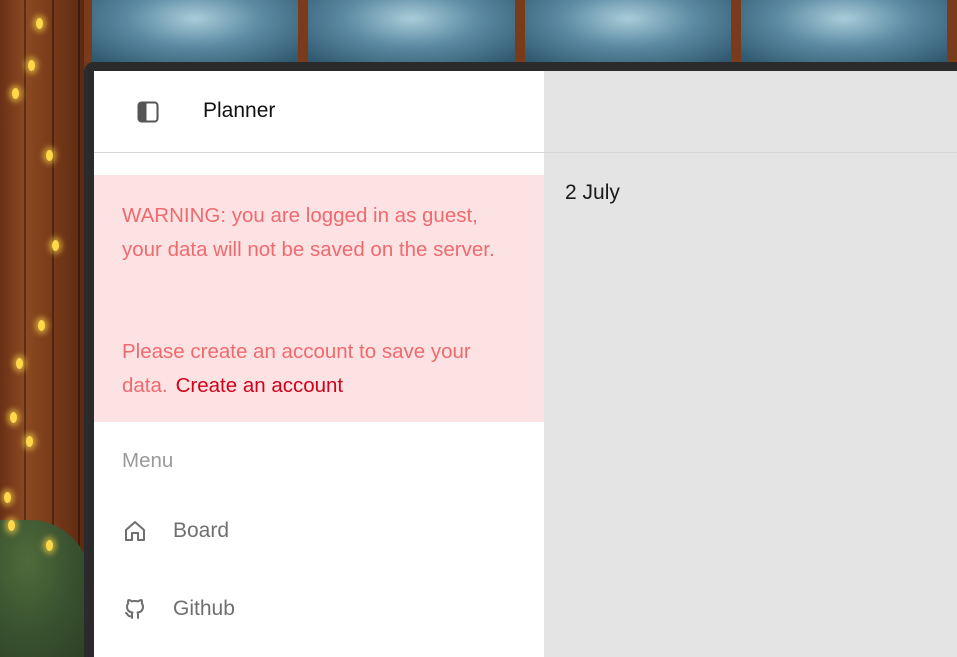  What do you see at coordinates (260, 385) in the screenshot?
I see `create-account-link: Create an account` at bounding box center [260, 385].